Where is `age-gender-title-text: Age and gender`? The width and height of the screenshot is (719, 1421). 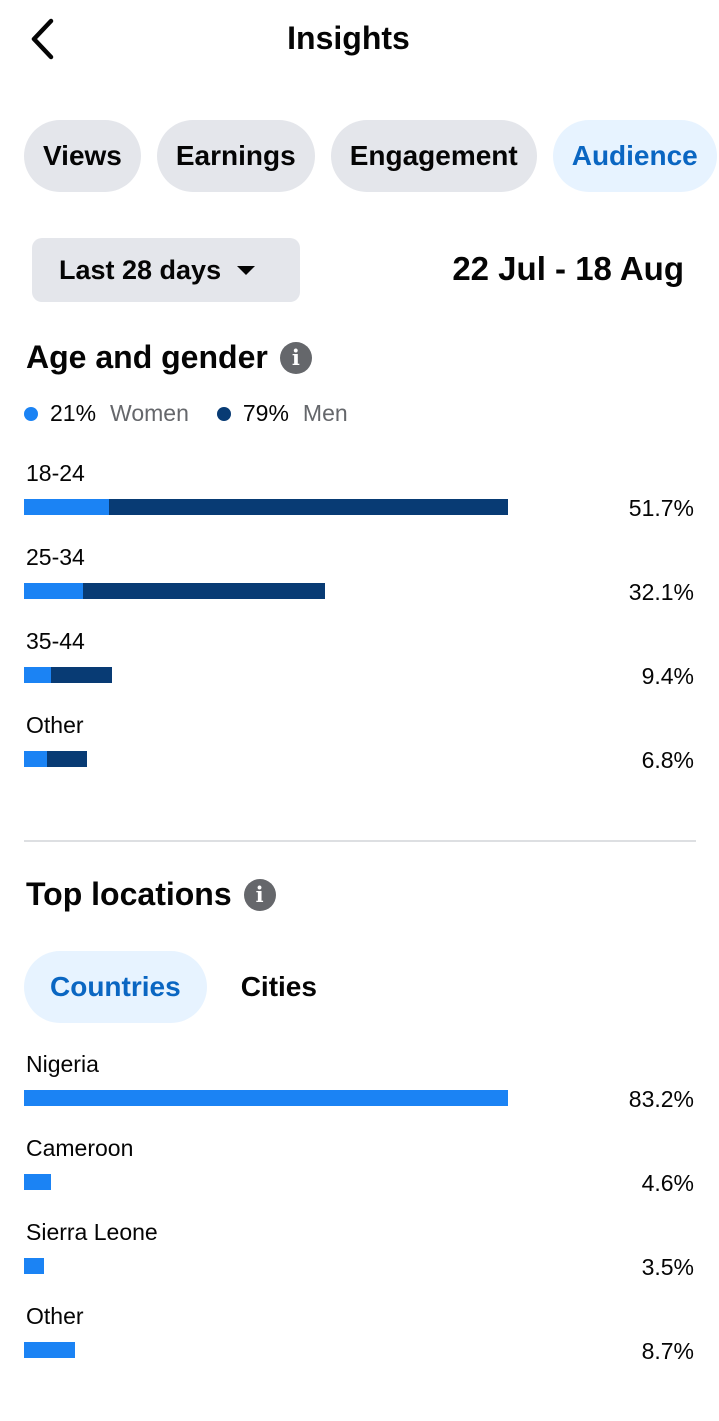 age-gender-title-text: Age and gender is located at coordinates (147, 357).